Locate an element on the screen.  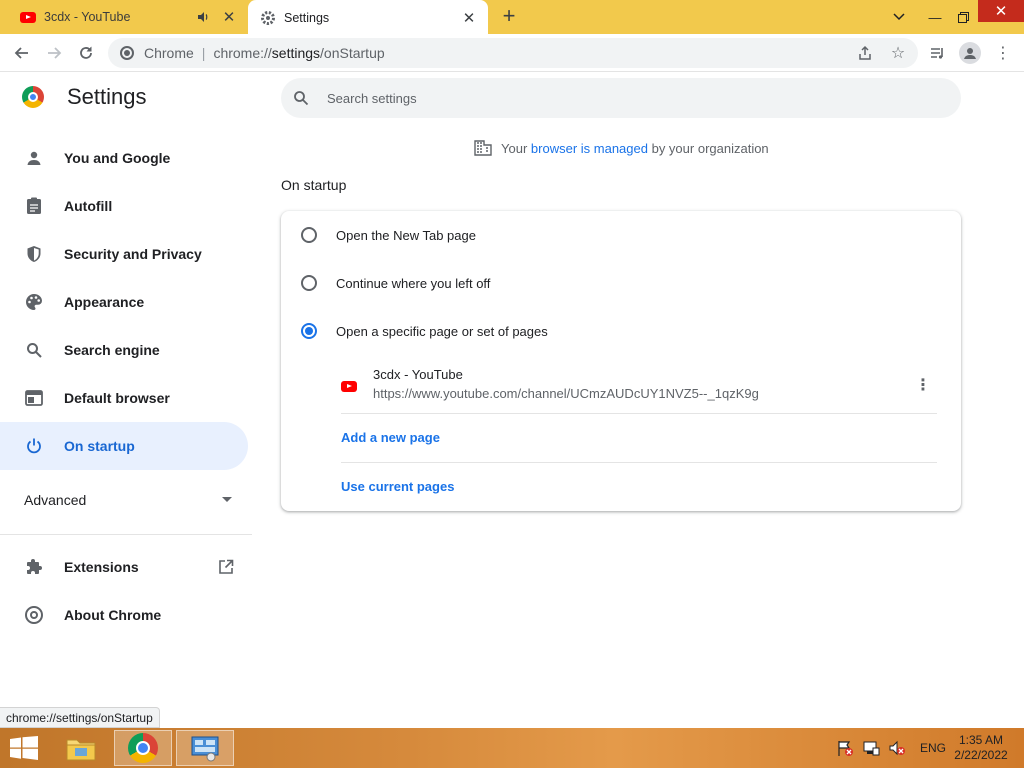
back-icon is located at coordinates (22, 53).